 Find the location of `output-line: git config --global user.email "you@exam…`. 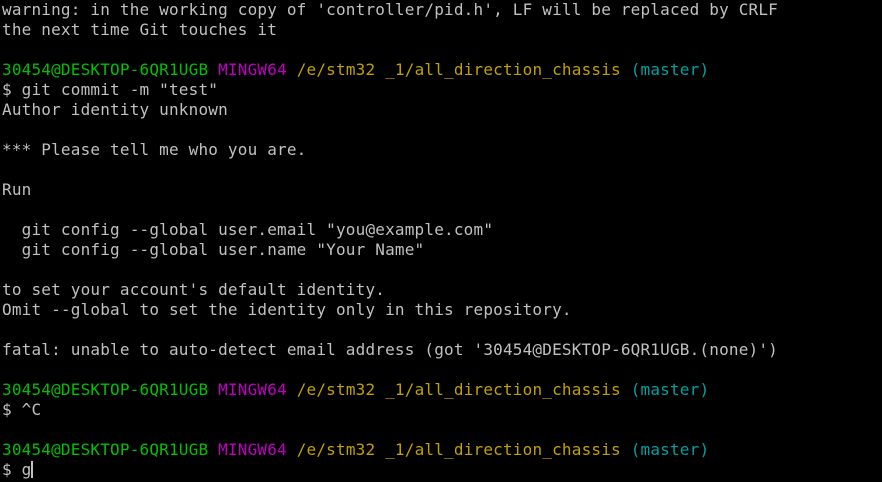

output-line: git config --global user.email "you@exam… is located at coordinates (442, 230).